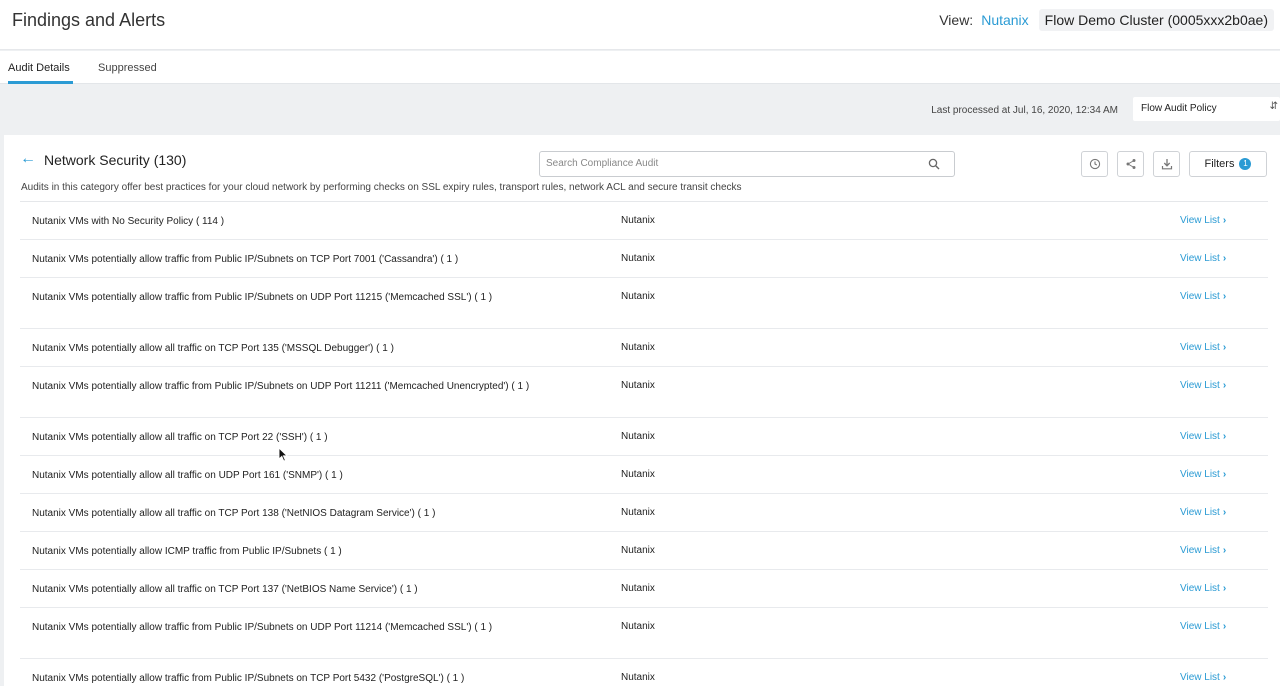  What do you see at coordinates (1273, 106) in the screenshot?
I see `select-caret-icon: ⇵` at bounding box center [1273, 106].